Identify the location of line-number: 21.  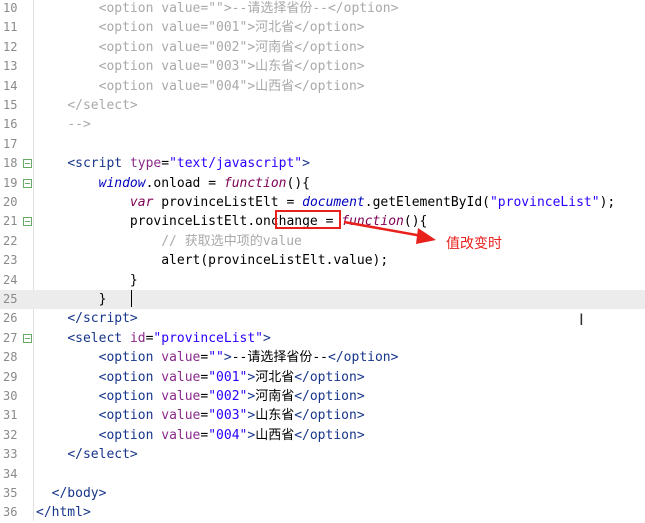
(10, 221).